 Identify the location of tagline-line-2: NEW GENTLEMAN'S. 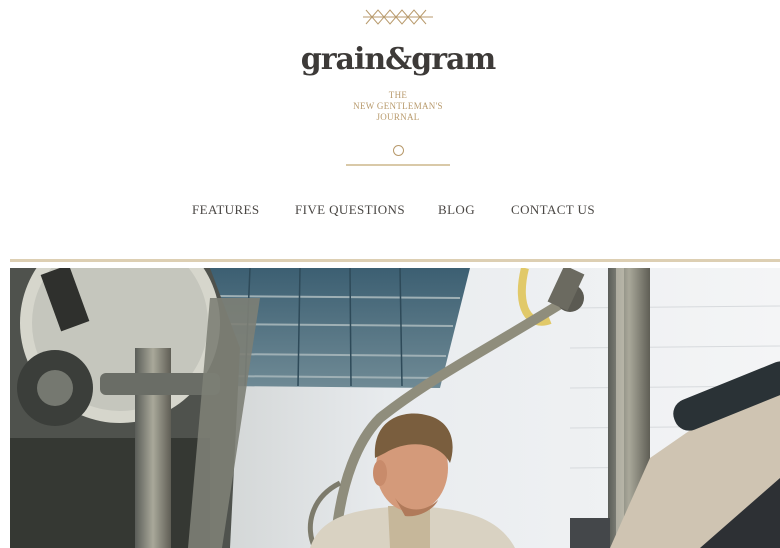
(398, 106).